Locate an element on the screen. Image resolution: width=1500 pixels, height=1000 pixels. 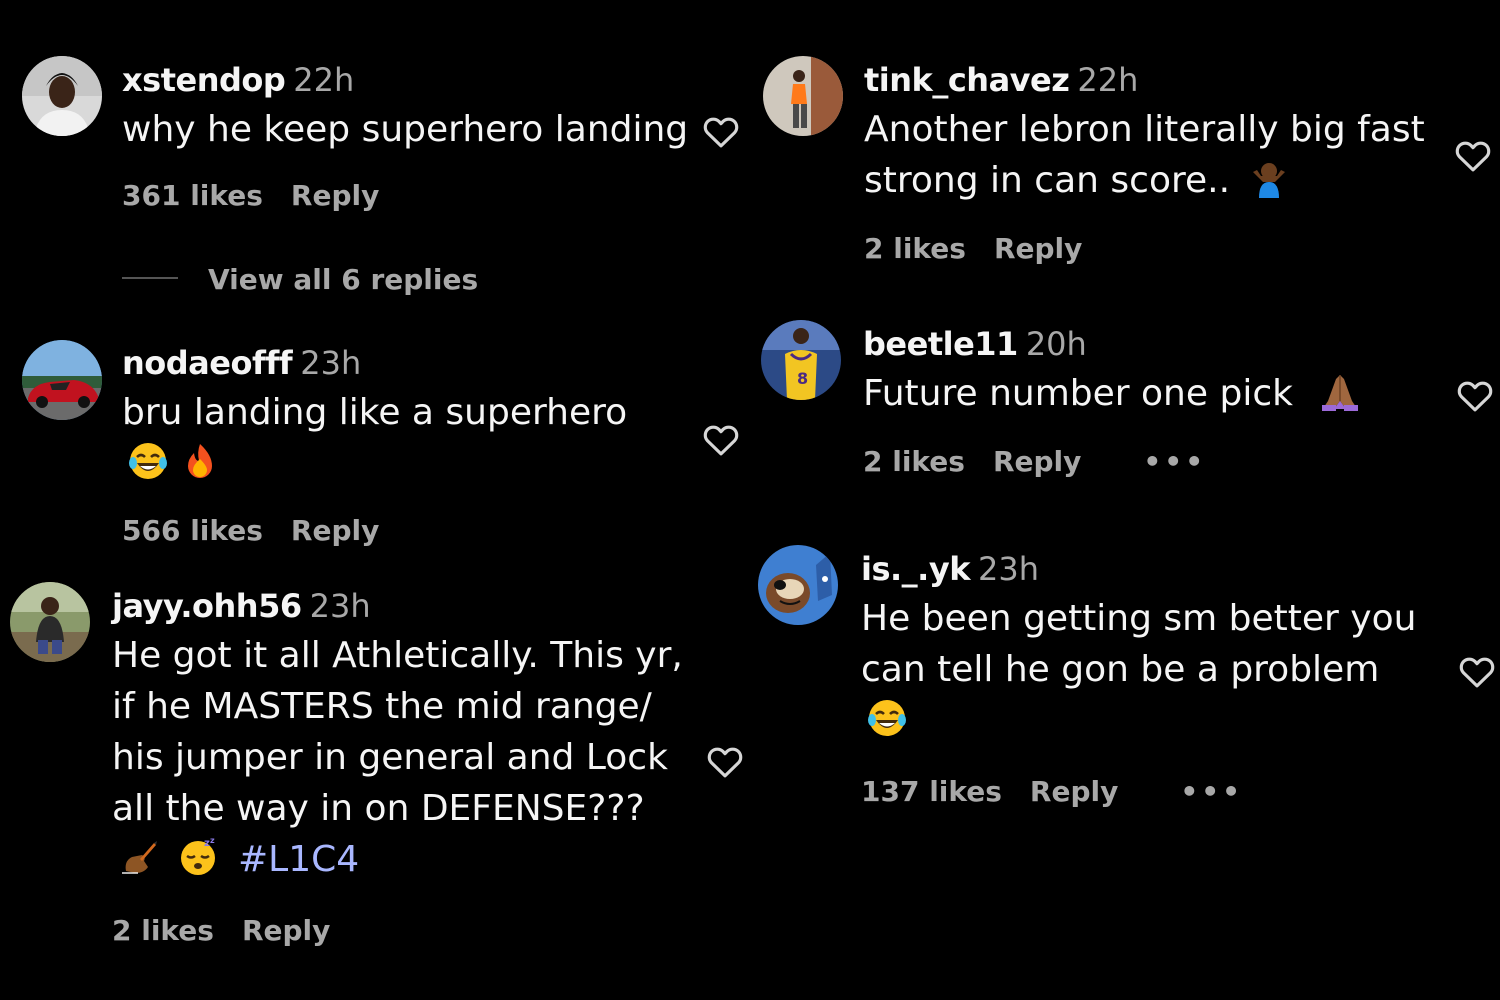
comment-username: beetle11 is located at coordinates (940, 344).